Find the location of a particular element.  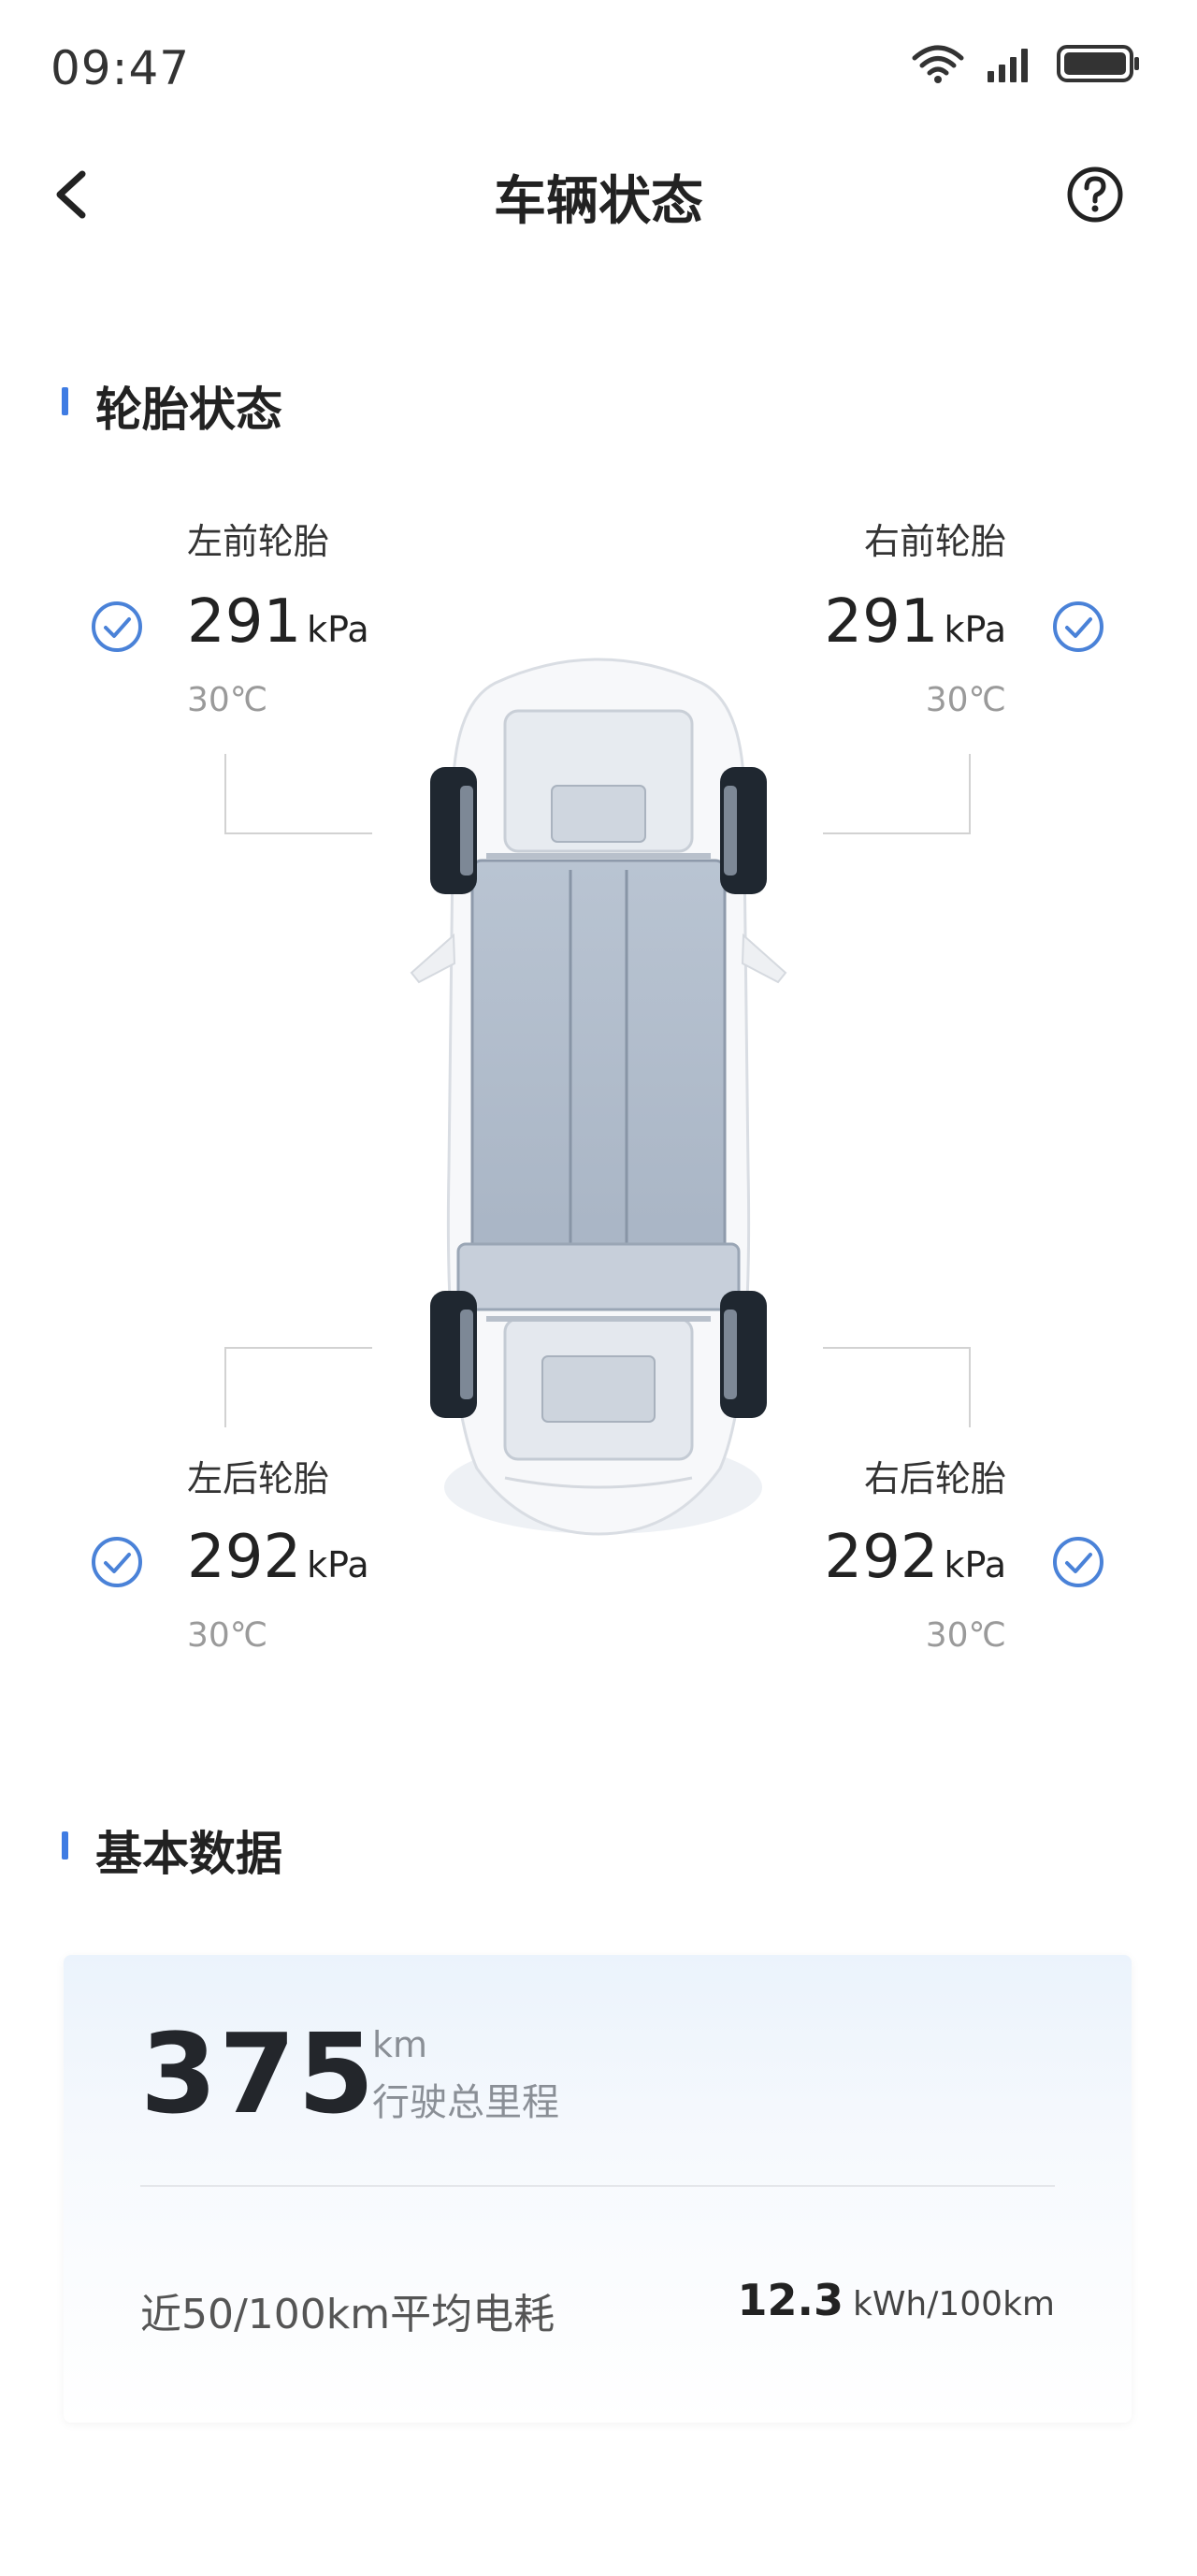

consumption-value: 12.3 is located at coordinates (790, 2300).